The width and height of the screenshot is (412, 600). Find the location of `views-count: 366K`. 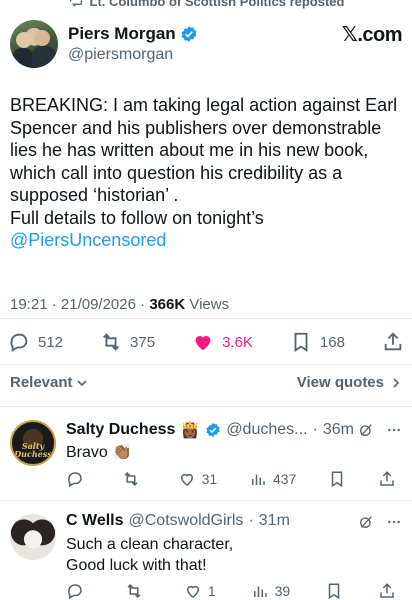

views-count: 366K is located at coordinates (167, 304).